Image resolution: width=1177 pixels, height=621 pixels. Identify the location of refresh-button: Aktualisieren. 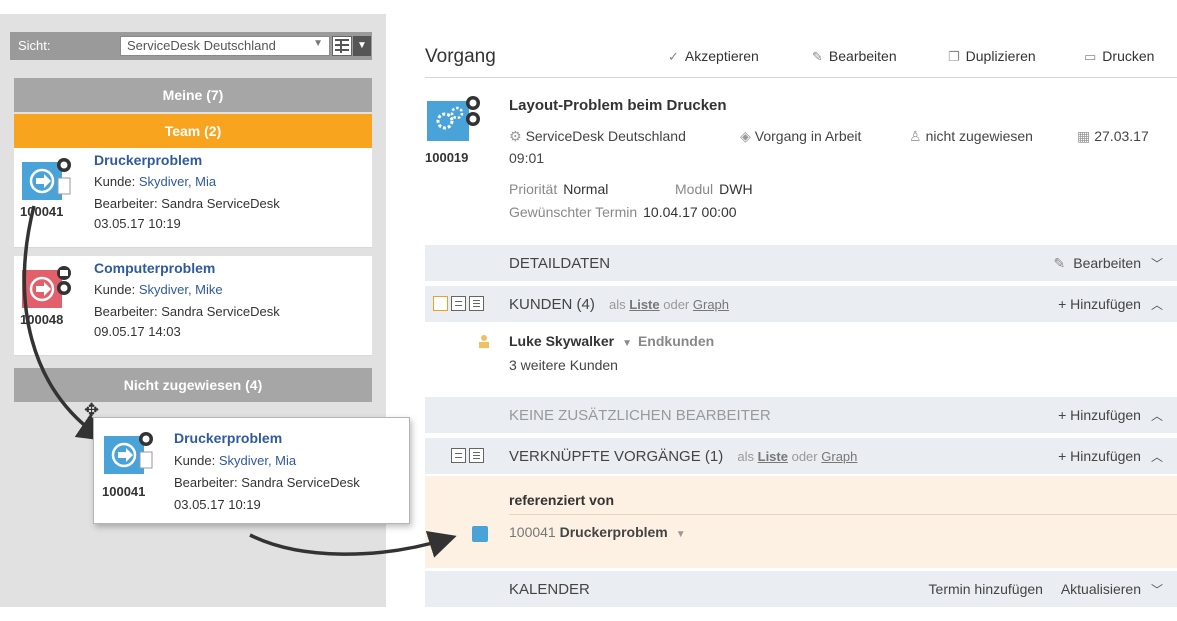
(1101, 589).